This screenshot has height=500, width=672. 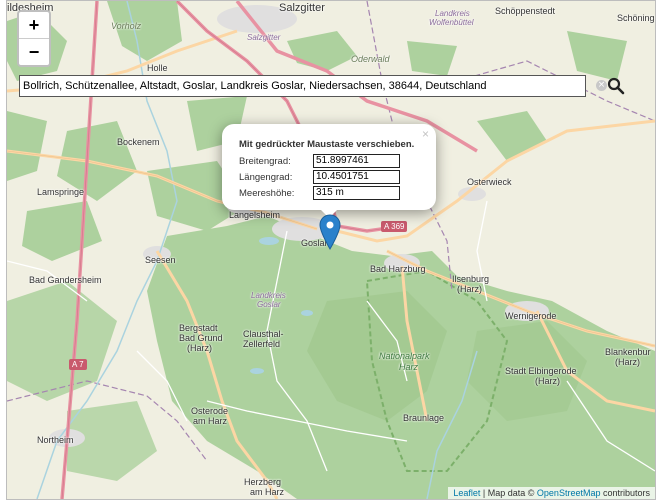 What do you see at coordinates (210, 411) in the screenshot?
I see `place-osterode-1: Osterode` at bounding box center [210, 411].